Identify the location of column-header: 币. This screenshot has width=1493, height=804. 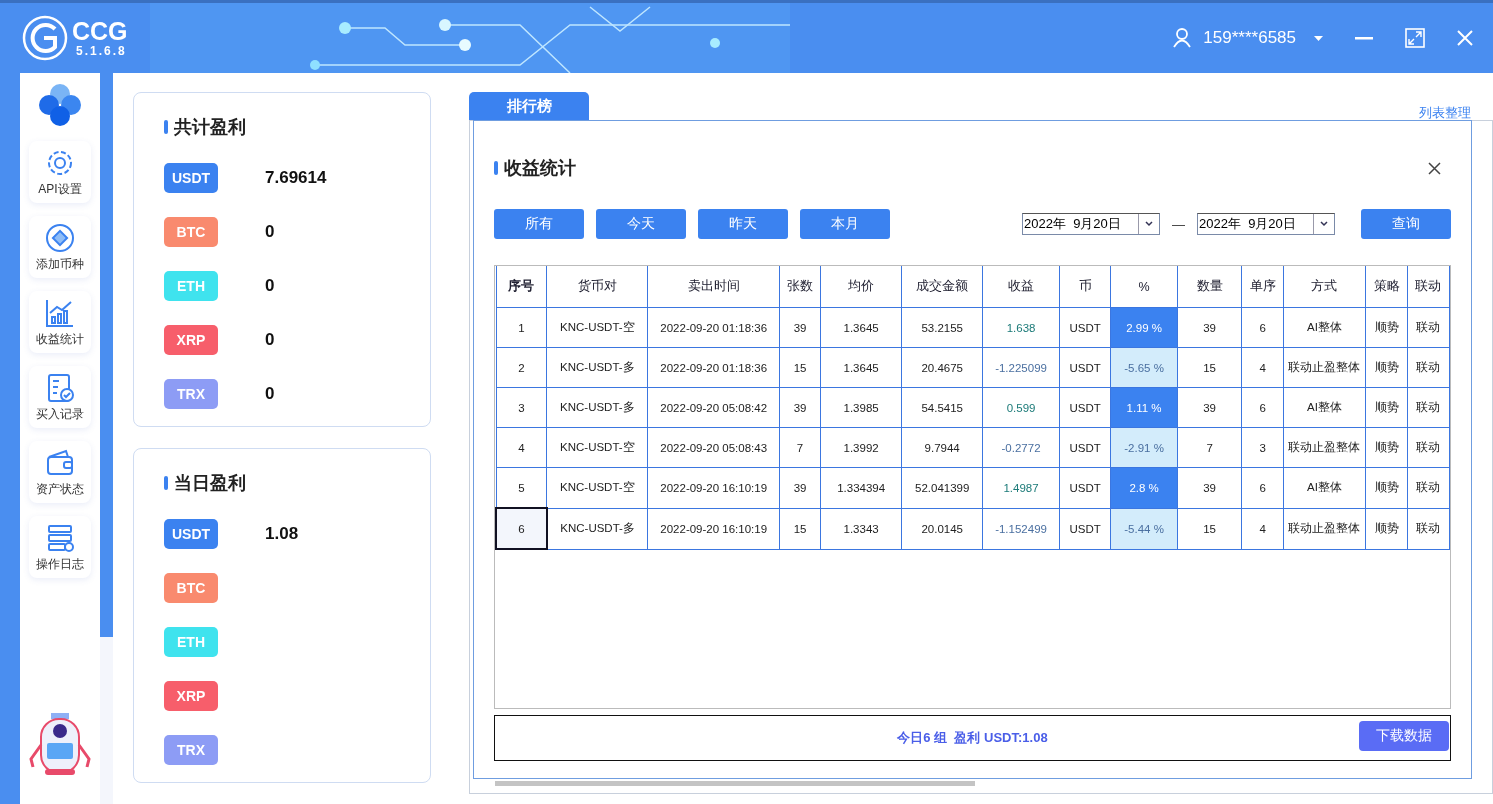
(1085, 287).